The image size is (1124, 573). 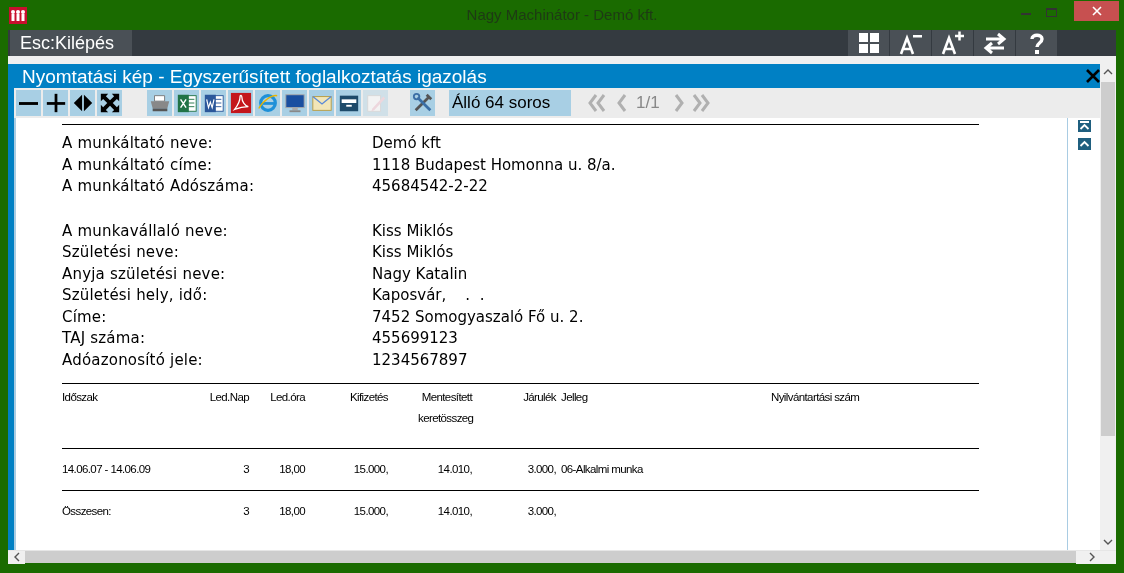 I want to click on field-value: Demó kft, so click(x=406, y=143).